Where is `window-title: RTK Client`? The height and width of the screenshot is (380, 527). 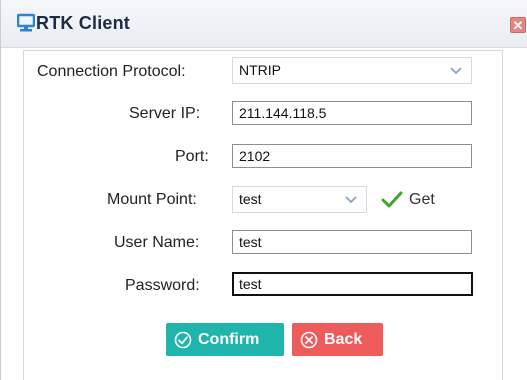 window-title: RTK Client is located at coordinates (83, 23).